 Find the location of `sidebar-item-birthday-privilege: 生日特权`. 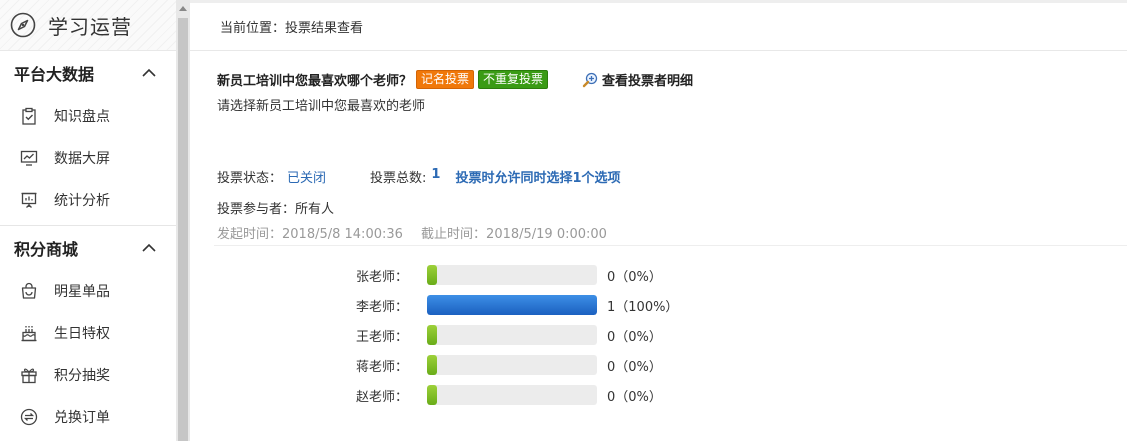

sidebar-item-birthday-privilege: 生日特权 is located at coordinates (88, 333).